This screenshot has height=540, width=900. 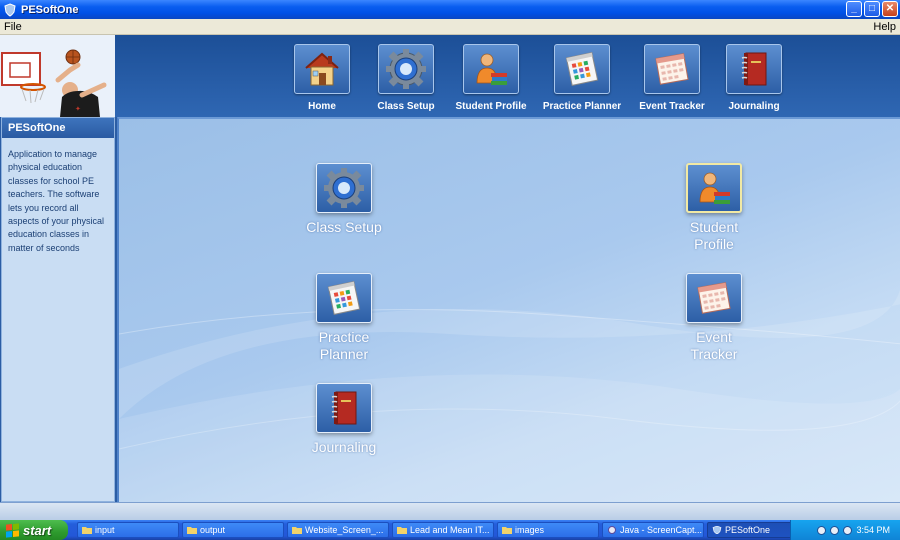 I want to click on event-tracker-nav-button, so click(x=672, y=69).